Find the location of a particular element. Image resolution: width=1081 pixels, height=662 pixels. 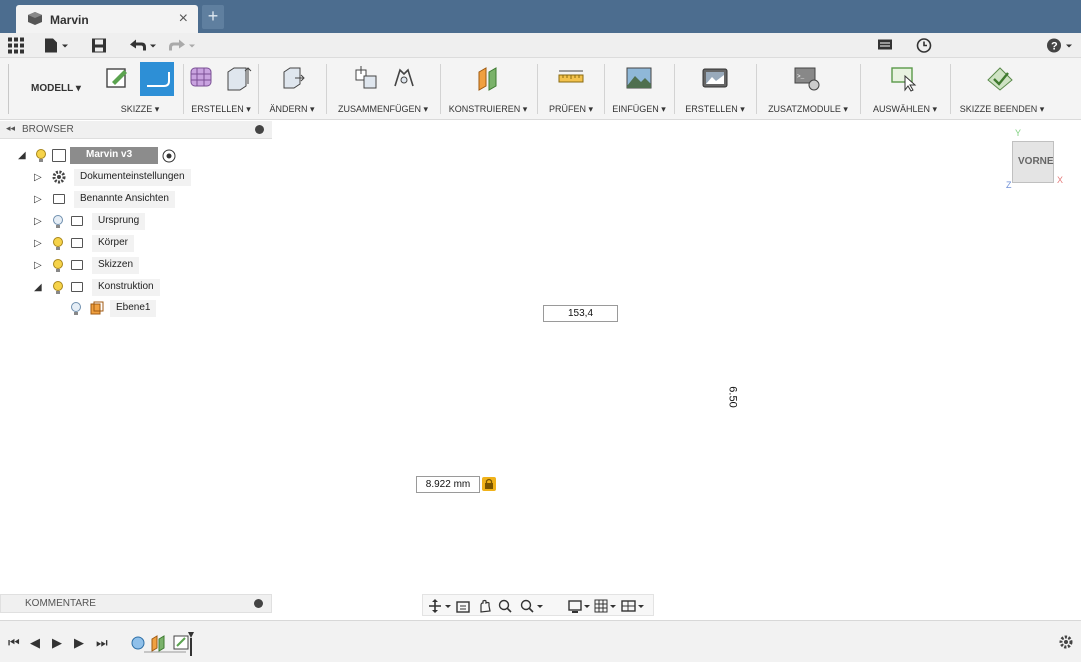

add-comment-icon is located at coordinates (258, 603).